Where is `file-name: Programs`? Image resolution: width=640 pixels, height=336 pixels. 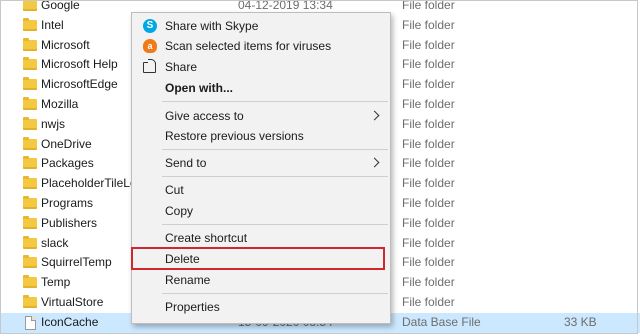
file-name: Programs is located at coordinates (67, 202).